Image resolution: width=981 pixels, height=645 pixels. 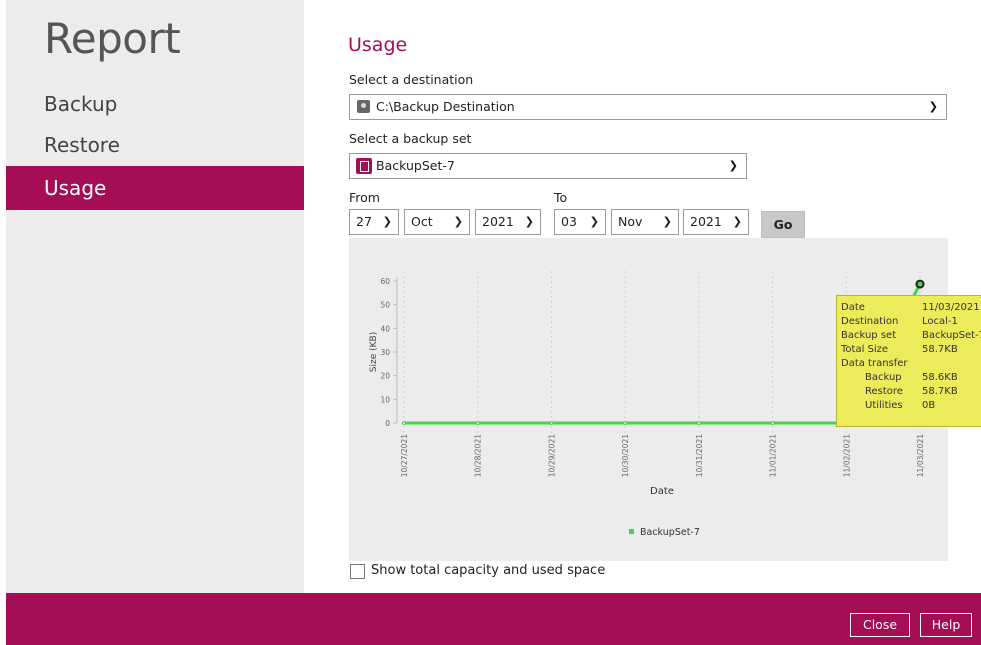 What do you see at coordinates (911, 336) in the screenshot?
I see `tooltip-row: Backup set BackupSet-7` at bounding box center [911, 336].